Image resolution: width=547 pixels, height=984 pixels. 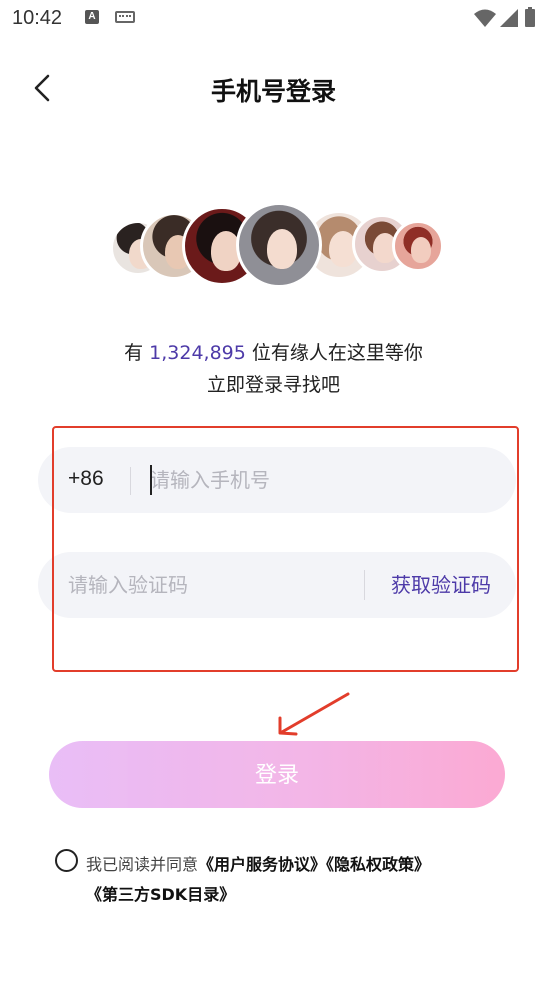 What do you see at coordinates (142, 864) in the screenshot?
I see `agreement-prefix: 我已阅读并同意` at bounding box center [142, 864].